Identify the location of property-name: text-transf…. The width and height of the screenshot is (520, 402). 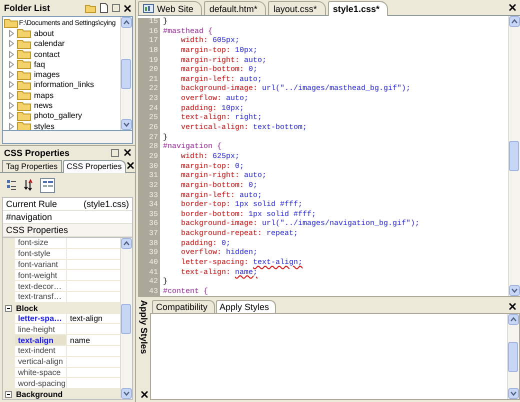
(41, 297).